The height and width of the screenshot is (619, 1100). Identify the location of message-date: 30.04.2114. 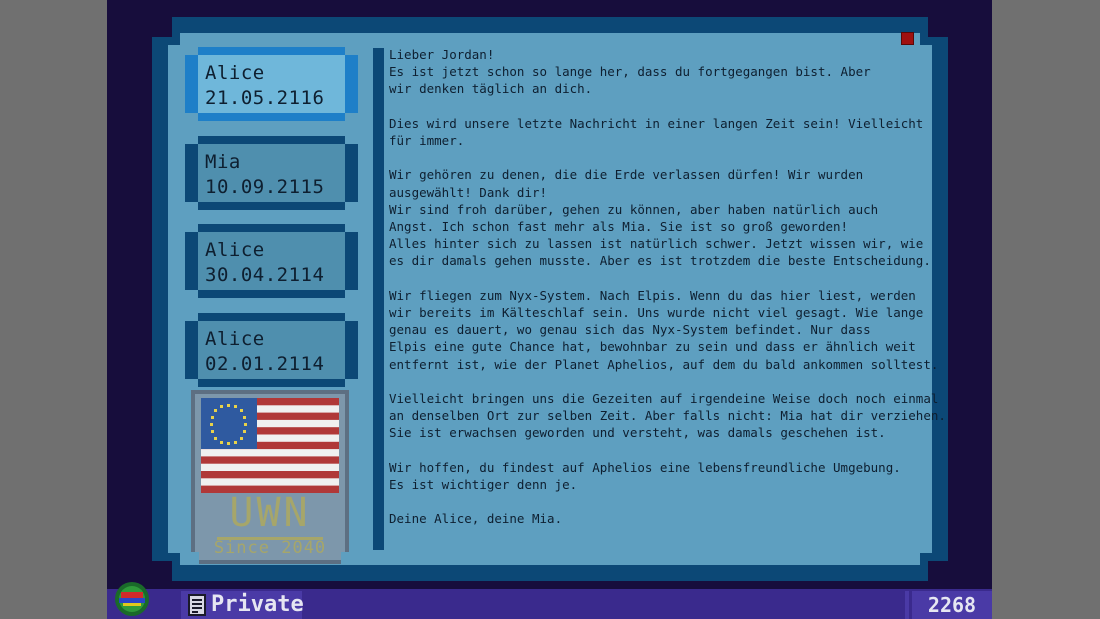
(265, 275).